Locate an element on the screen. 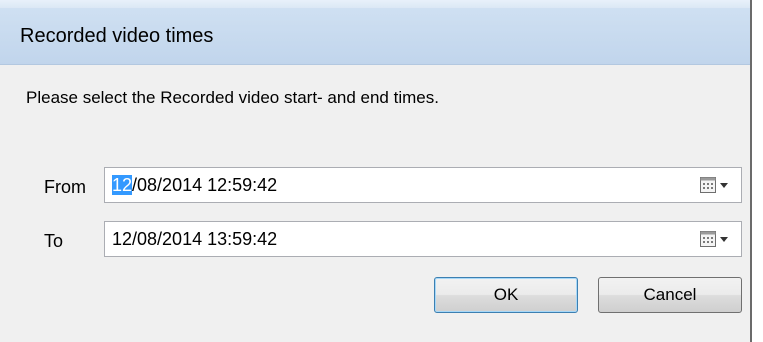  to-datetime-value: 12/08/2014 13:59:42 is located at coordinates (195, 239).